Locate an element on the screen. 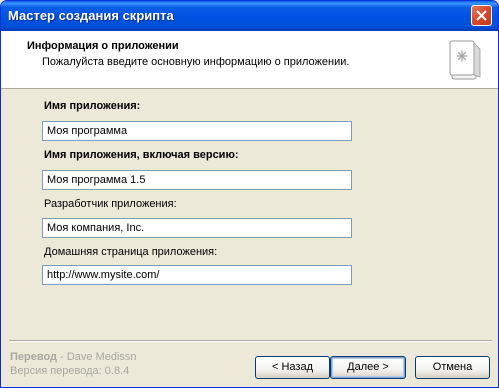 Image resolution: width=499 pixels, height=388 pixels. back-button: < Назад is located at coordinates (292, 367).